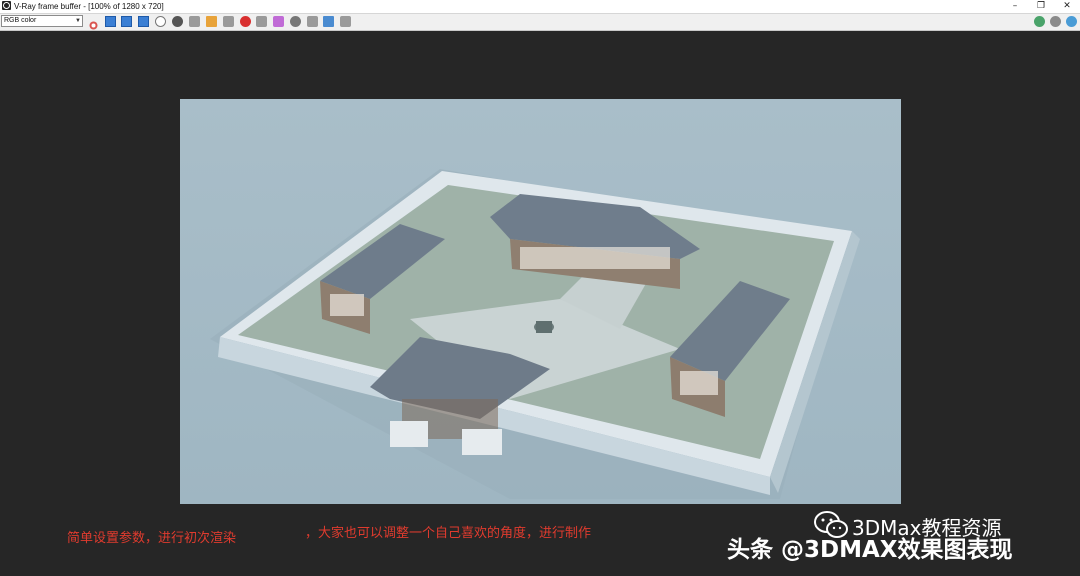 The height and width of the screenshot is (576, 1080). I want to click on rgb-channels-icon, so click(93, 23).